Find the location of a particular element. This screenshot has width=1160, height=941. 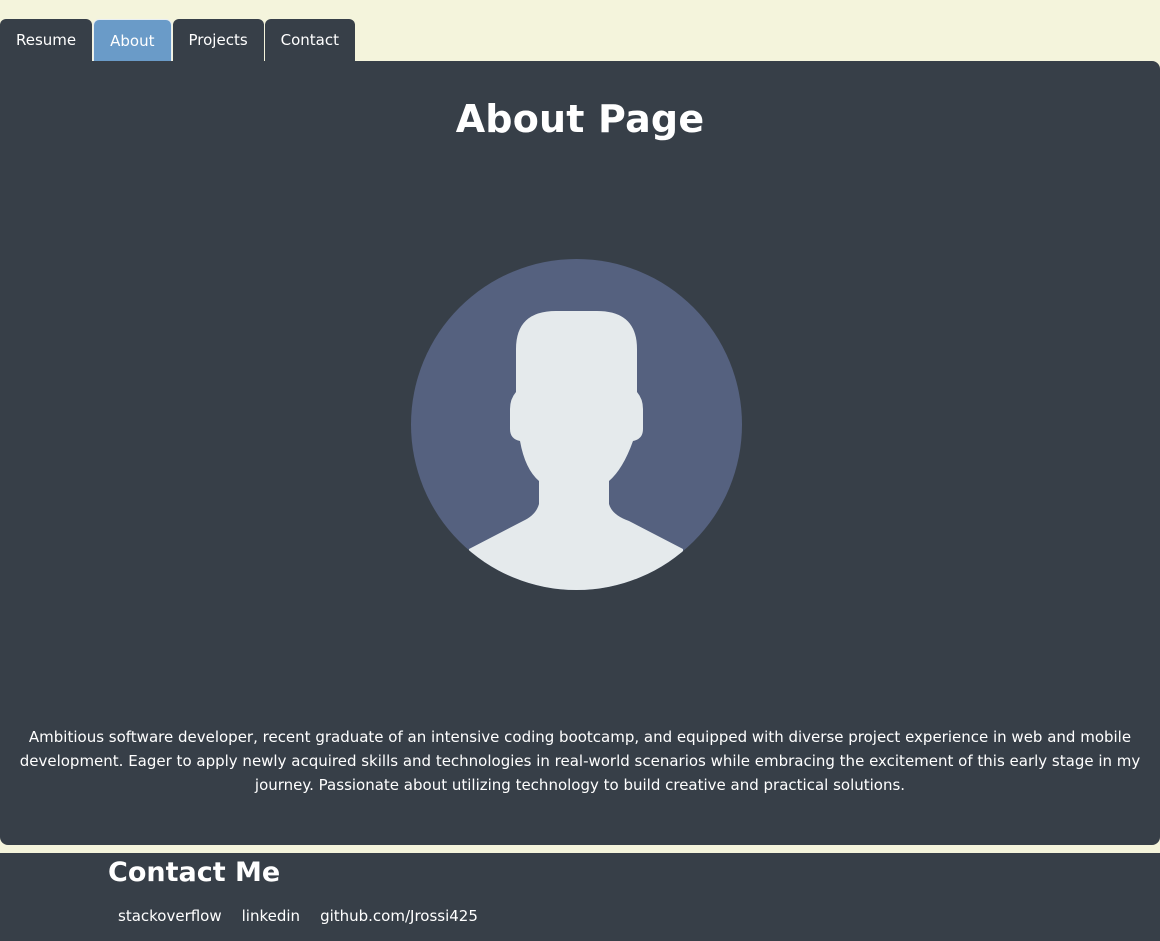

github-link: github.com/Jrossi425 is located at coordinates (399, 916).